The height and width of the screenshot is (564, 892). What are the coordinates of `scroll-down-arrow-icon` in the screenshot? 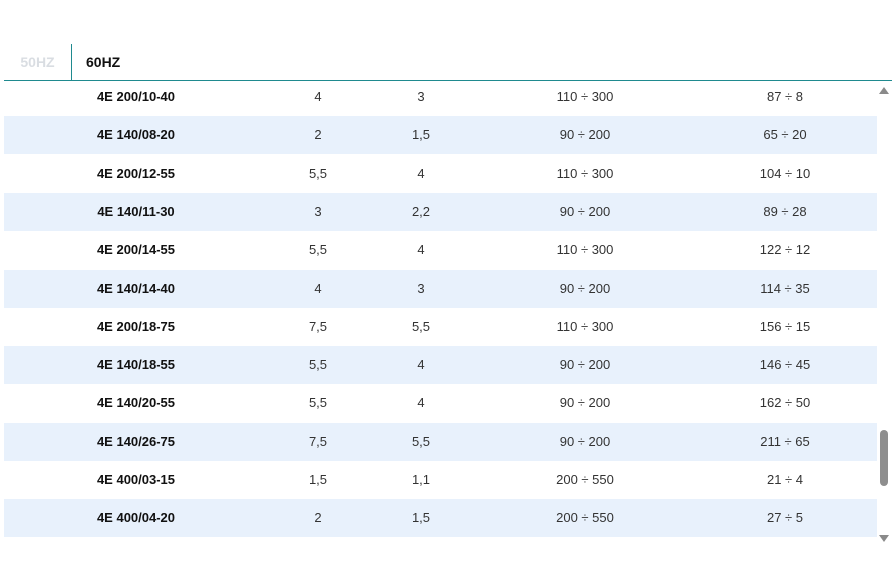 It's located at (884, 538).